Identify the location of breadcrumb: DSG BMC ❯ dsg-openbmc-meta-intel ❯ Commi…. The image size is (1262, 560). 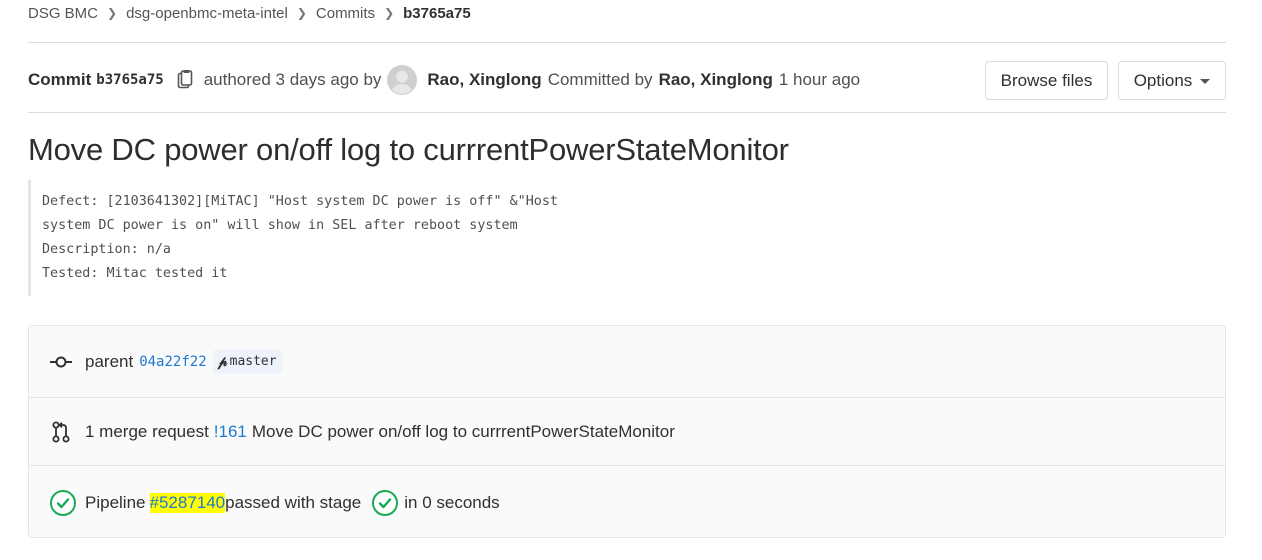
(249, 13).